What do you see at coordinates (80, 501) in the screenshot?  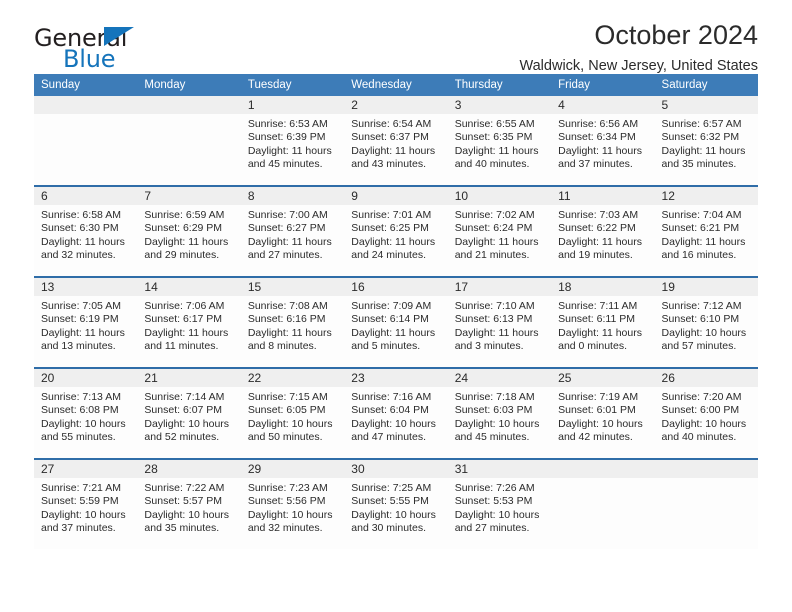 I see `sunset-time: Sunset: 5:59 PM` at bounding box center [80, 501].